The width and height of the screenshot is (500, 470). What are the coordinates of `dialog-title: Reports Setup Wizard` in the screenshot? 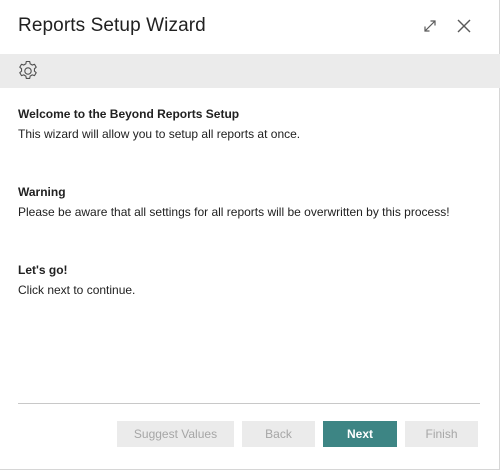 It's located at (112, 25).